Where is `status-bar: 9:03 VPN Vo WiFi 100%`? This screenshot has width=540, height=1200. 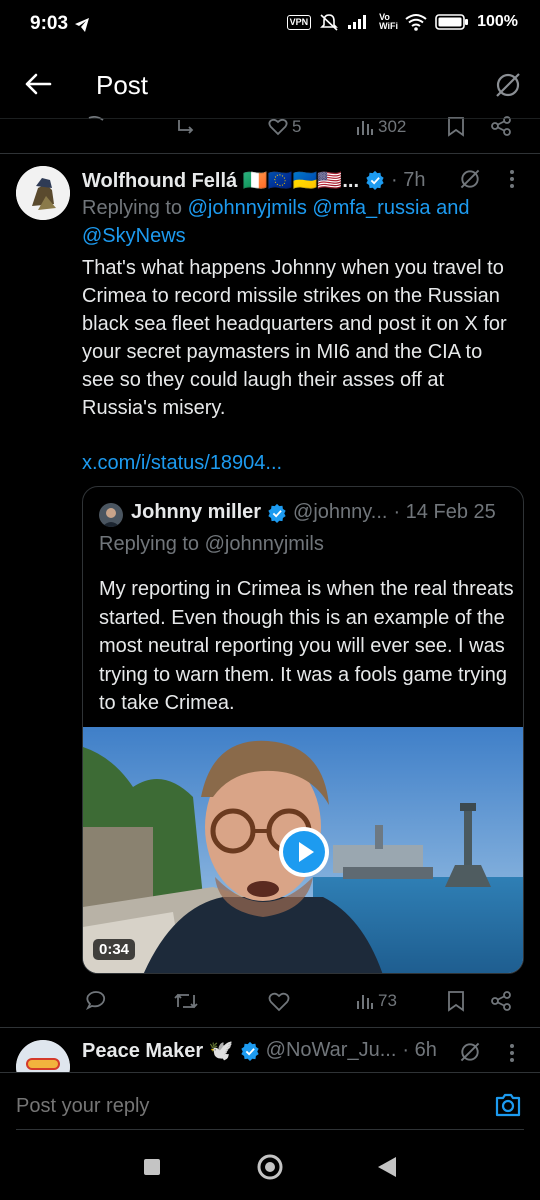
status-bar: 9:03 VPN Vo WiFi 100% is located at coordinates (270, 26).